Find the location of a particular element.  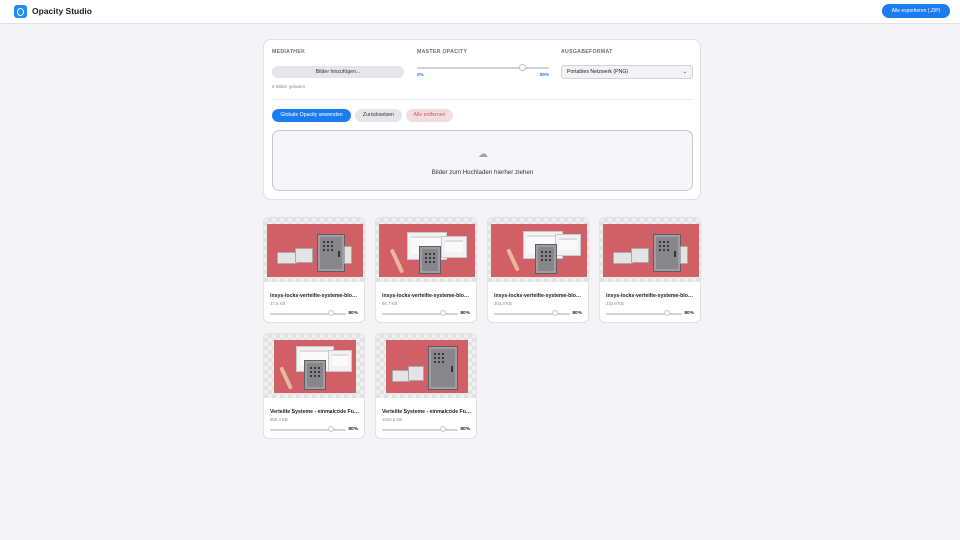

droplet-logo-icon is located at coordinates (20, 11).